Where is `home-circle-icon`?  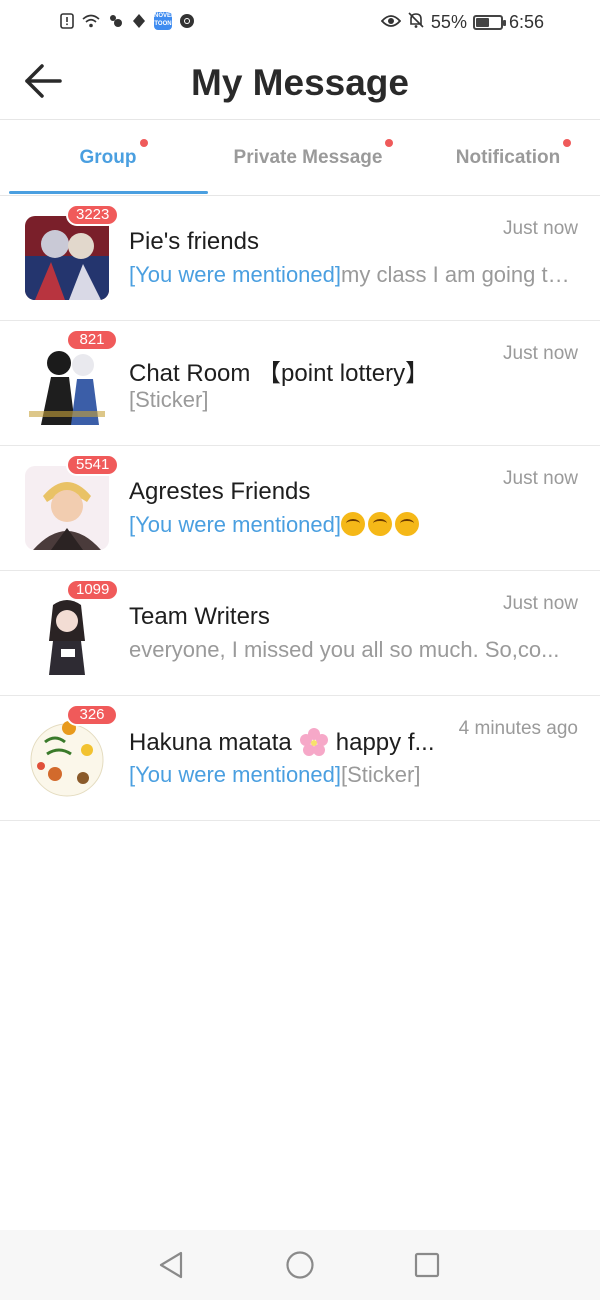 home-circle-icon is located at coordinates (300, 1265).